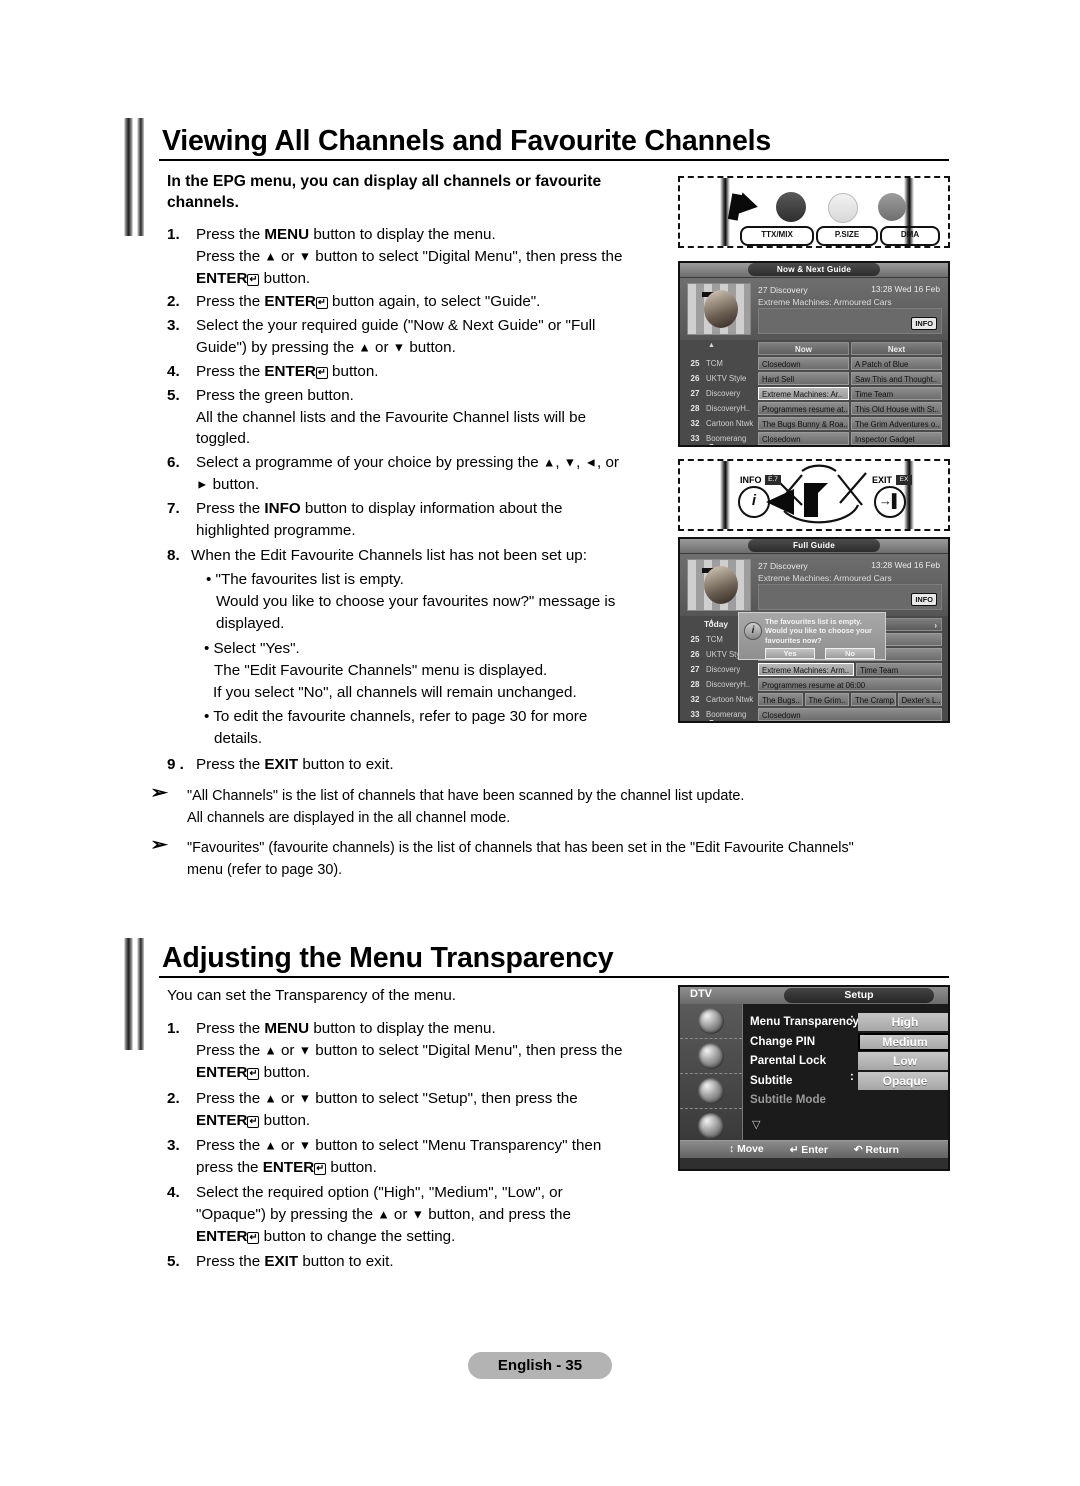 This screenshot has height=1486, width=1080. I want to click on footer-return: ↶ Return, so click(876, 1150).